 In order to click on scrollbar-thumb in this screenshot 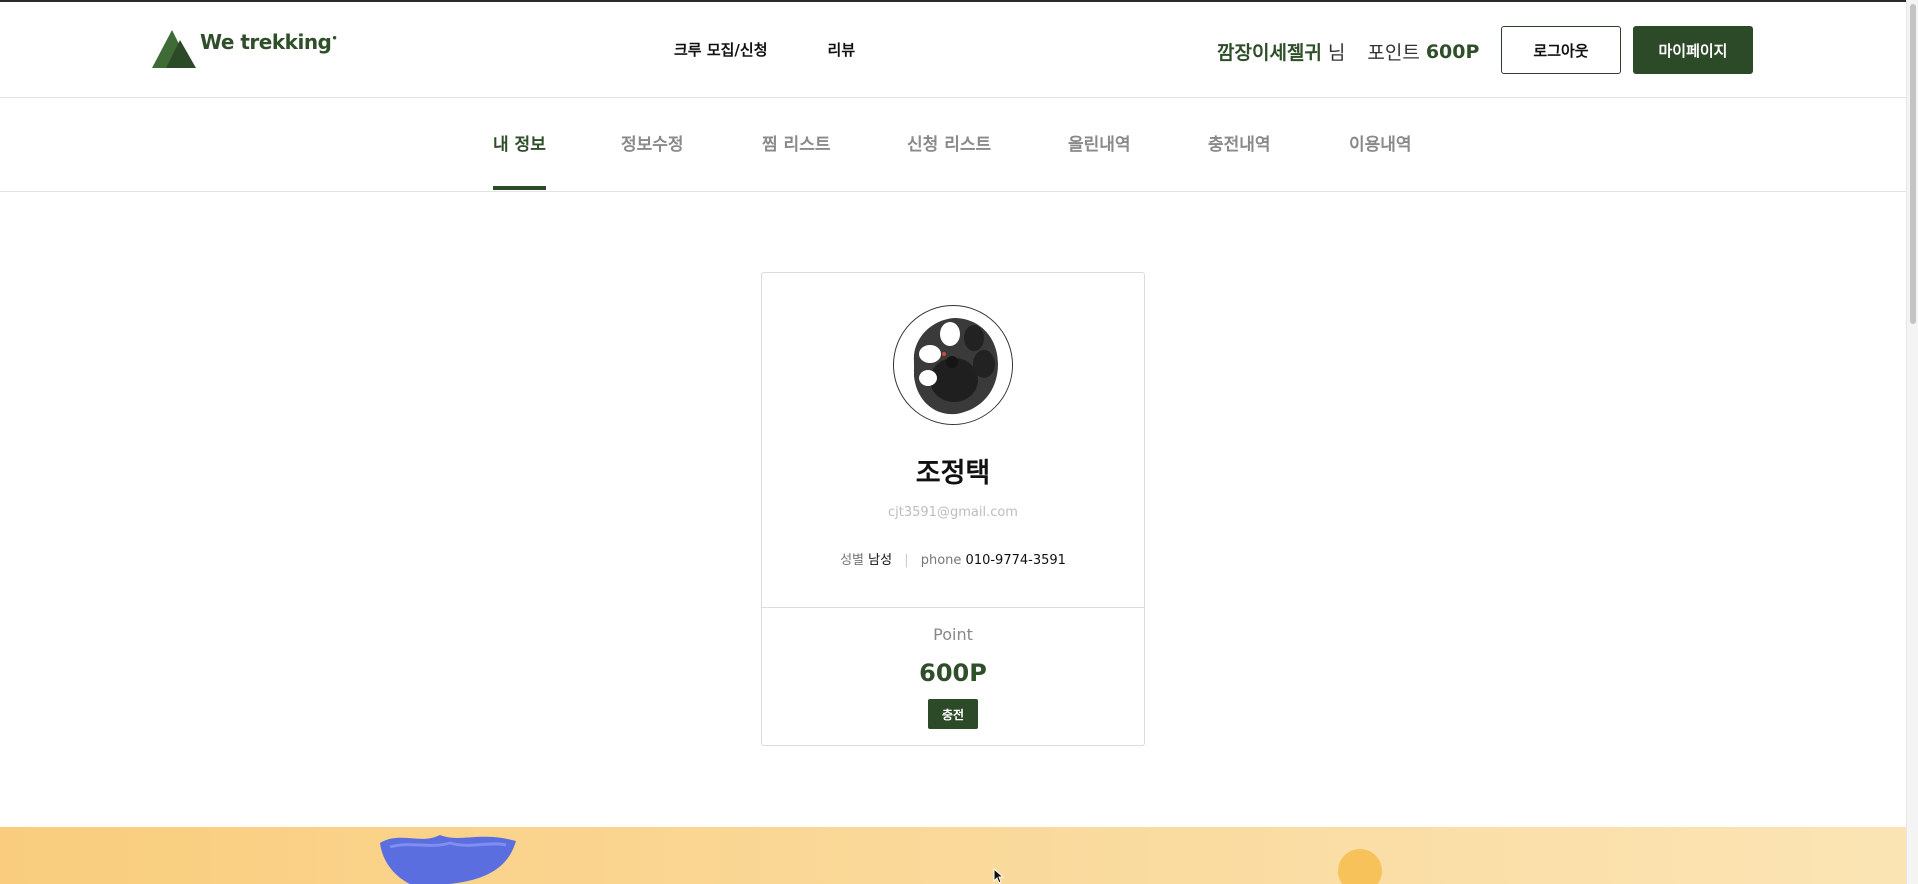, I will do `click(1913, 164)`.